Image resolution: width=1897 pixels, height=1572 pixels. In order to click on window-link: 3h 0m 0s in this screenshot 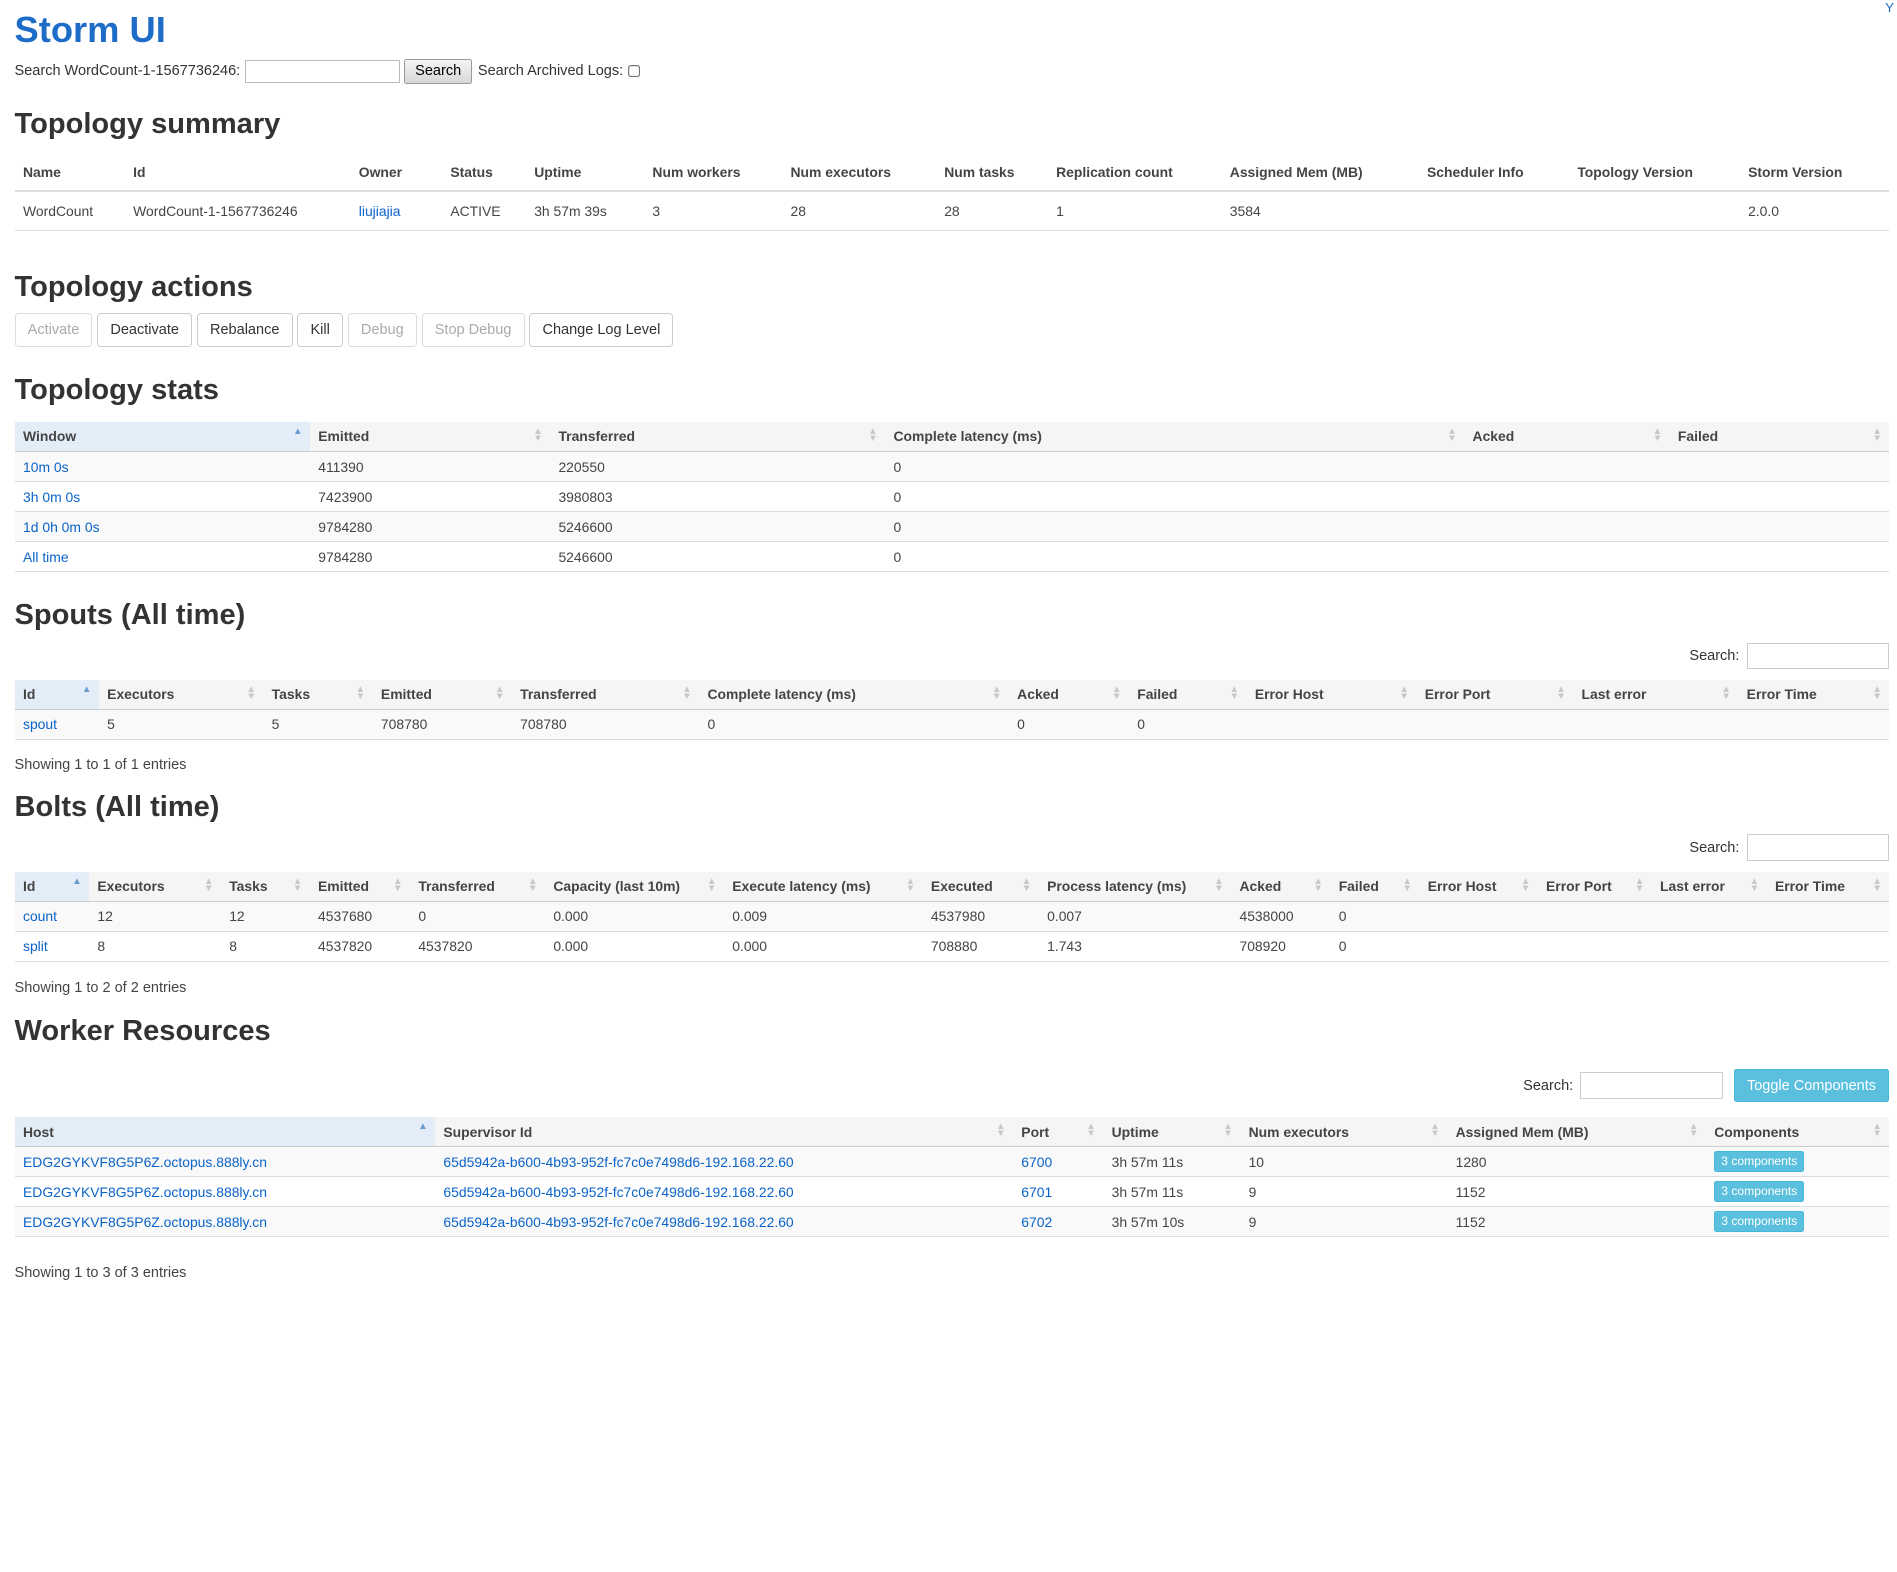, I will do `click(51, 497)`.